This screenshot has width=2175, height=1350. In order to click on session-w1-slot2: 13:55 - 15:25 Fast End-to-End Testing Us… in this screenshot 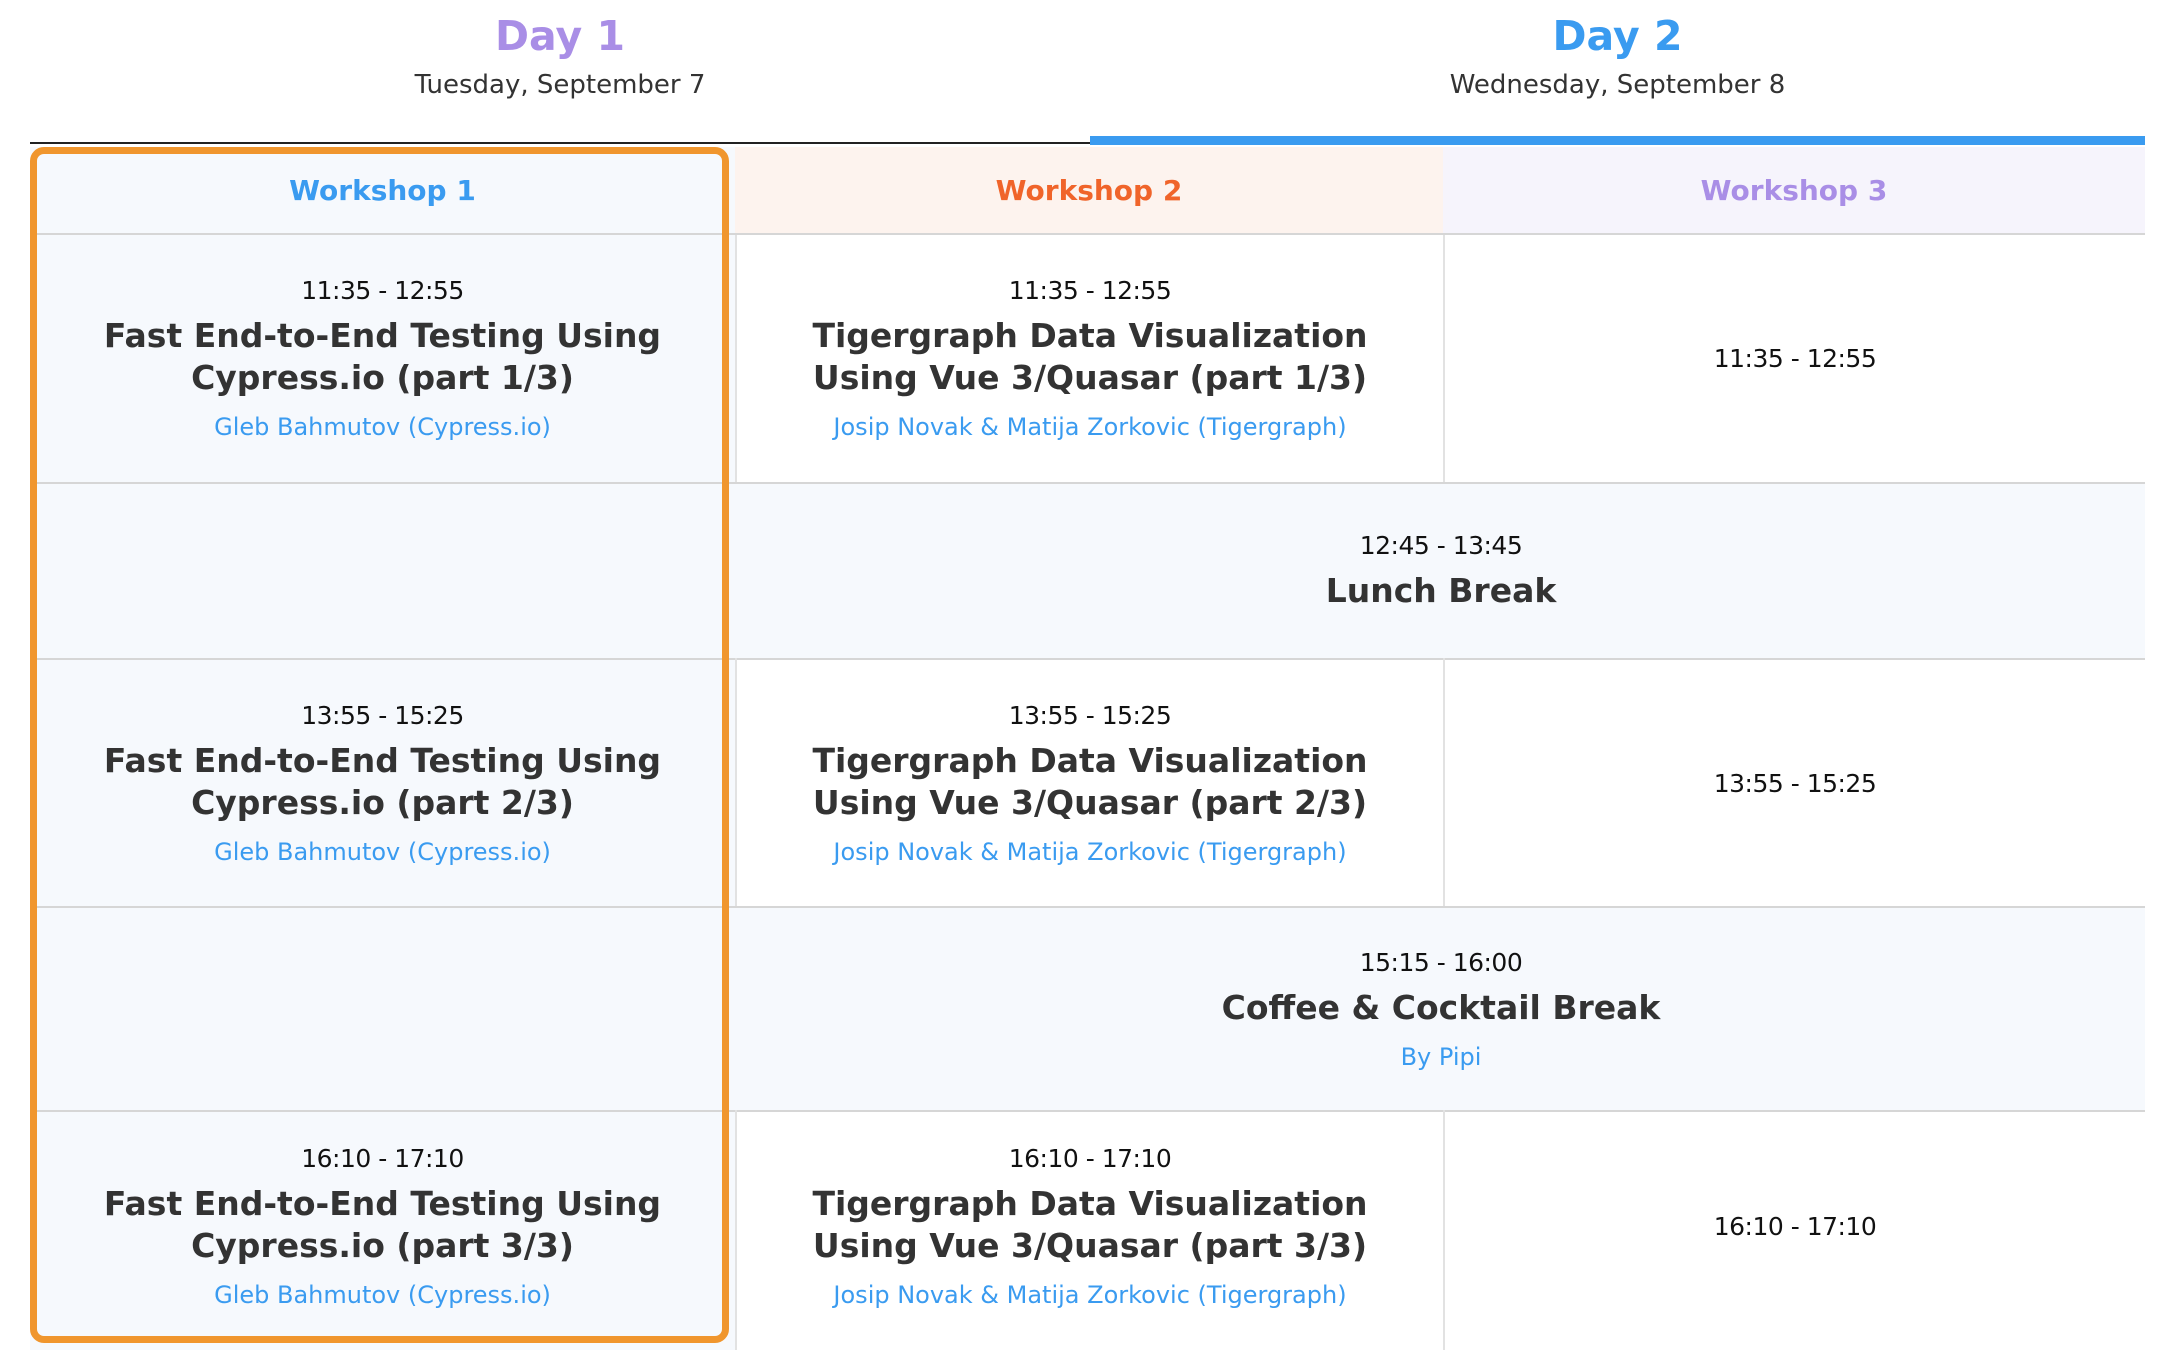, I will do `click(382, 783)`.